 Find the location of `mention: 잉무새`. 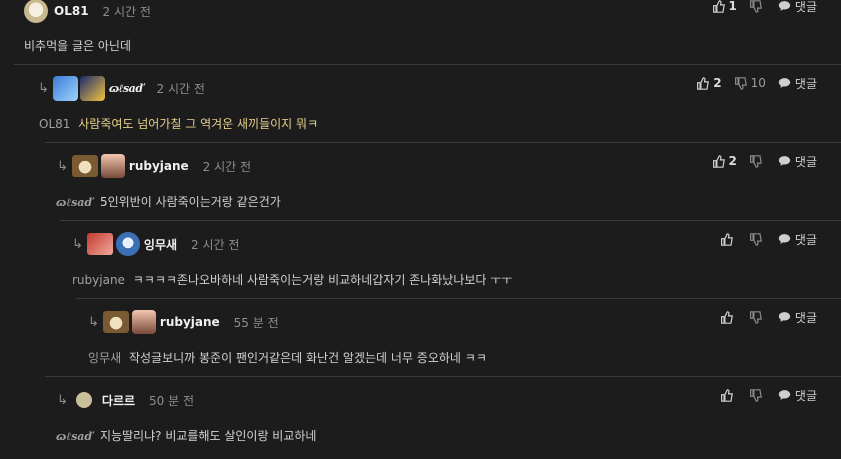

mention: 잉무새 is located at coordinates (104, 358).